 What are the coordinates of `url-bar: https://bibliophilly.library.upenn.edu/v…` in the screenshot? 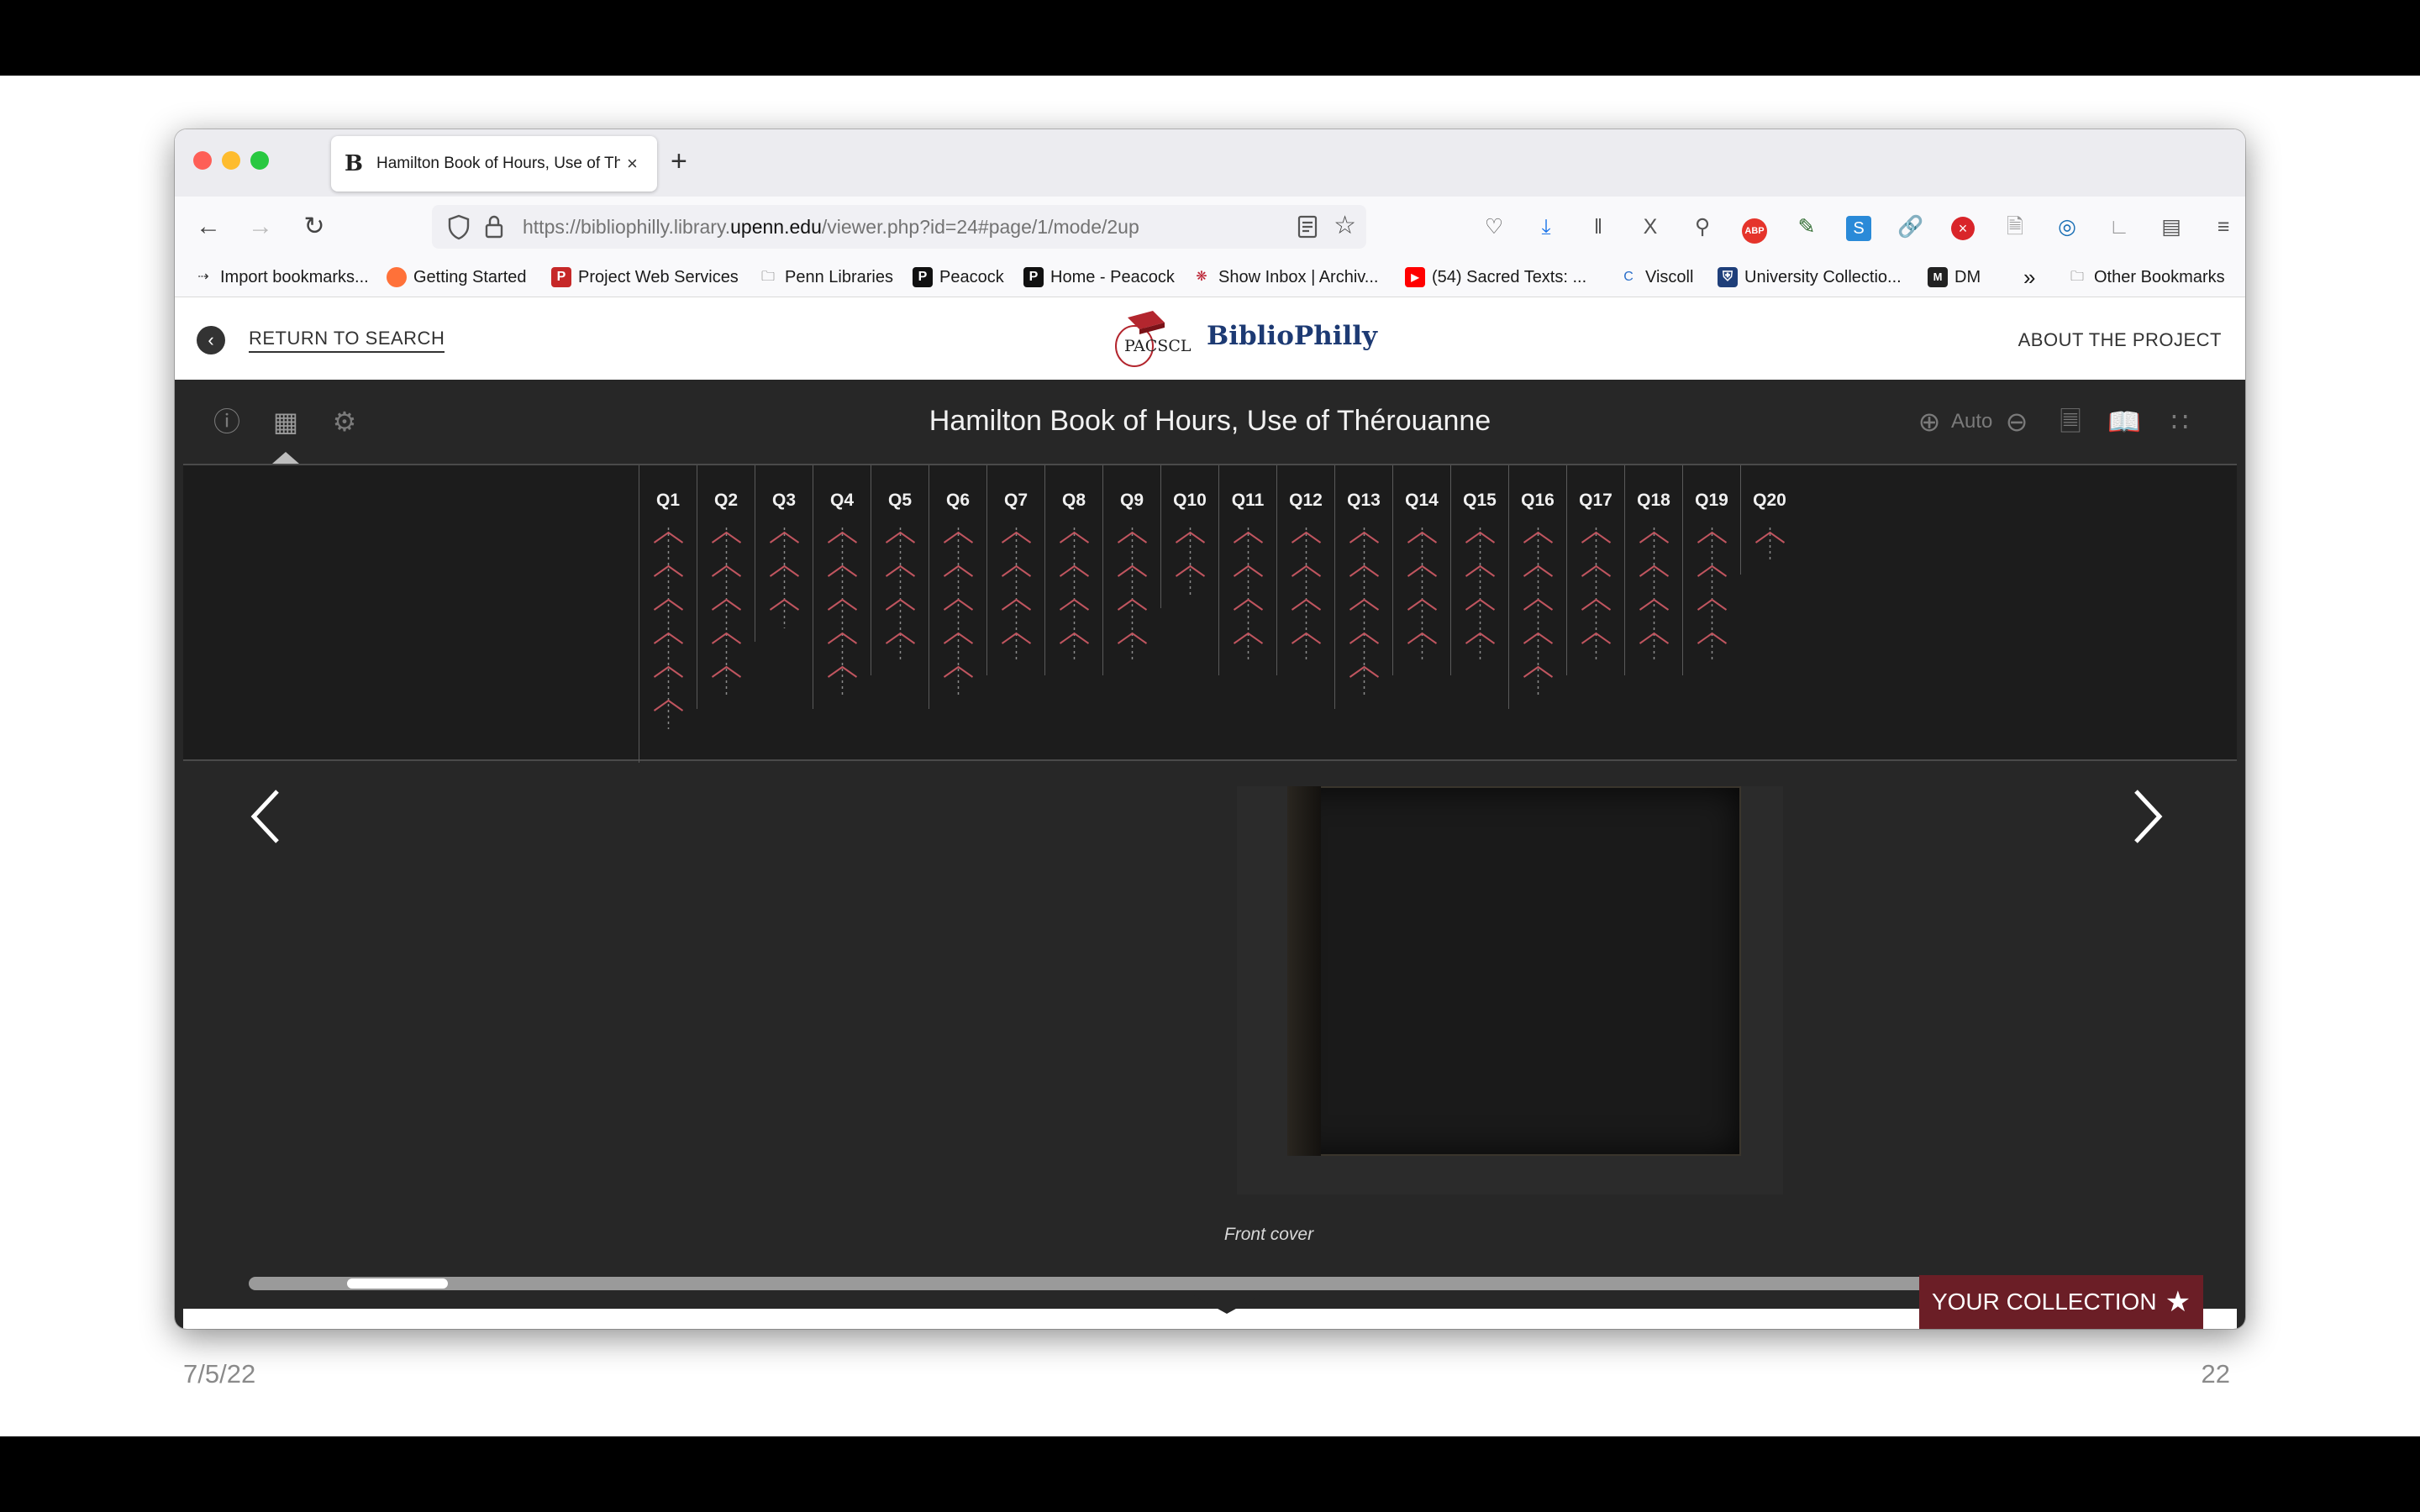 It's located at (899, 227).